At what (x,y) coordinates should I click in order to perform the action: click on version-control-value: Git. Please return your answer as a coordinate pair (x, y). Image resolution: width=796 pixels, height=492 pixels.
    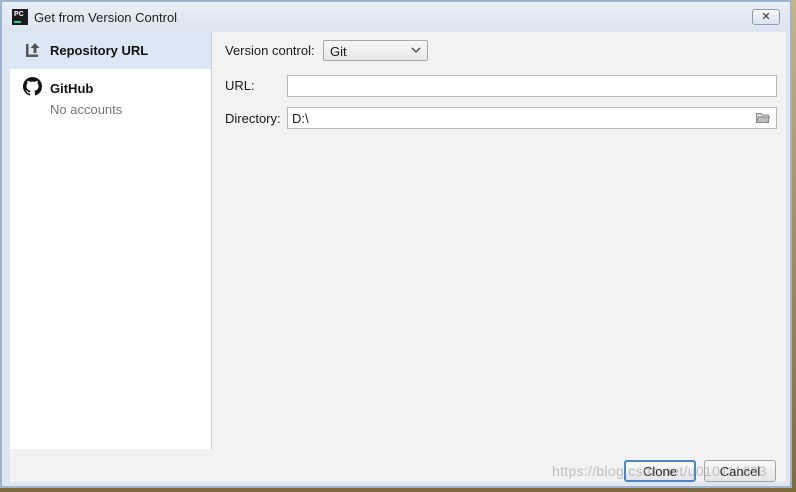
    Looking at the image, I should click on (338, 51).